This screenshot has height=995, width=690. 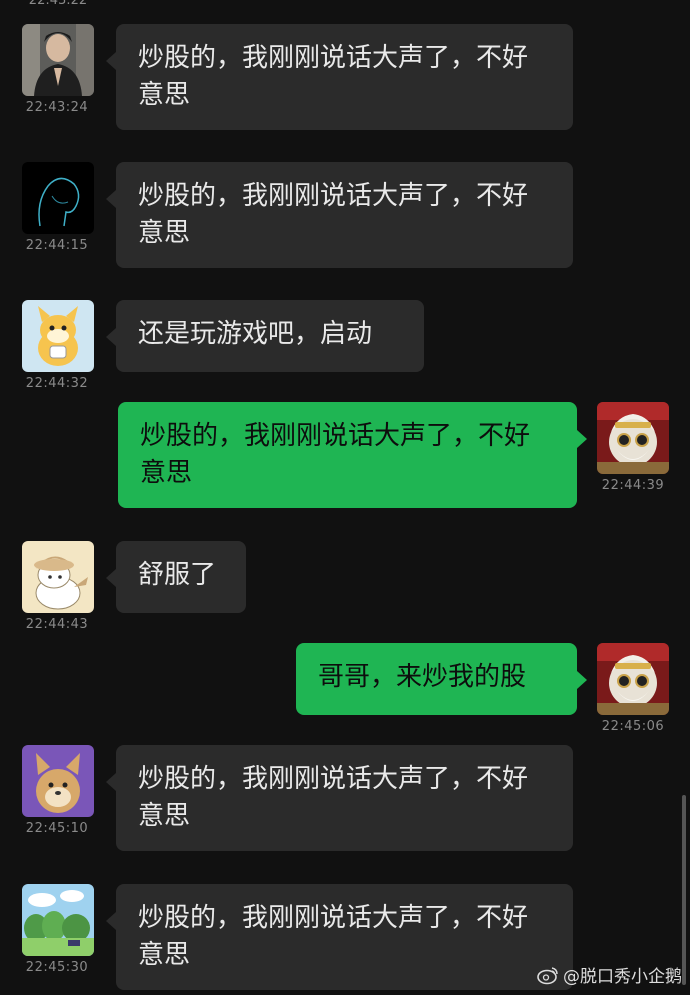 I want to click on message-timestamp: 22:44:15, so click(x=57, y=245).